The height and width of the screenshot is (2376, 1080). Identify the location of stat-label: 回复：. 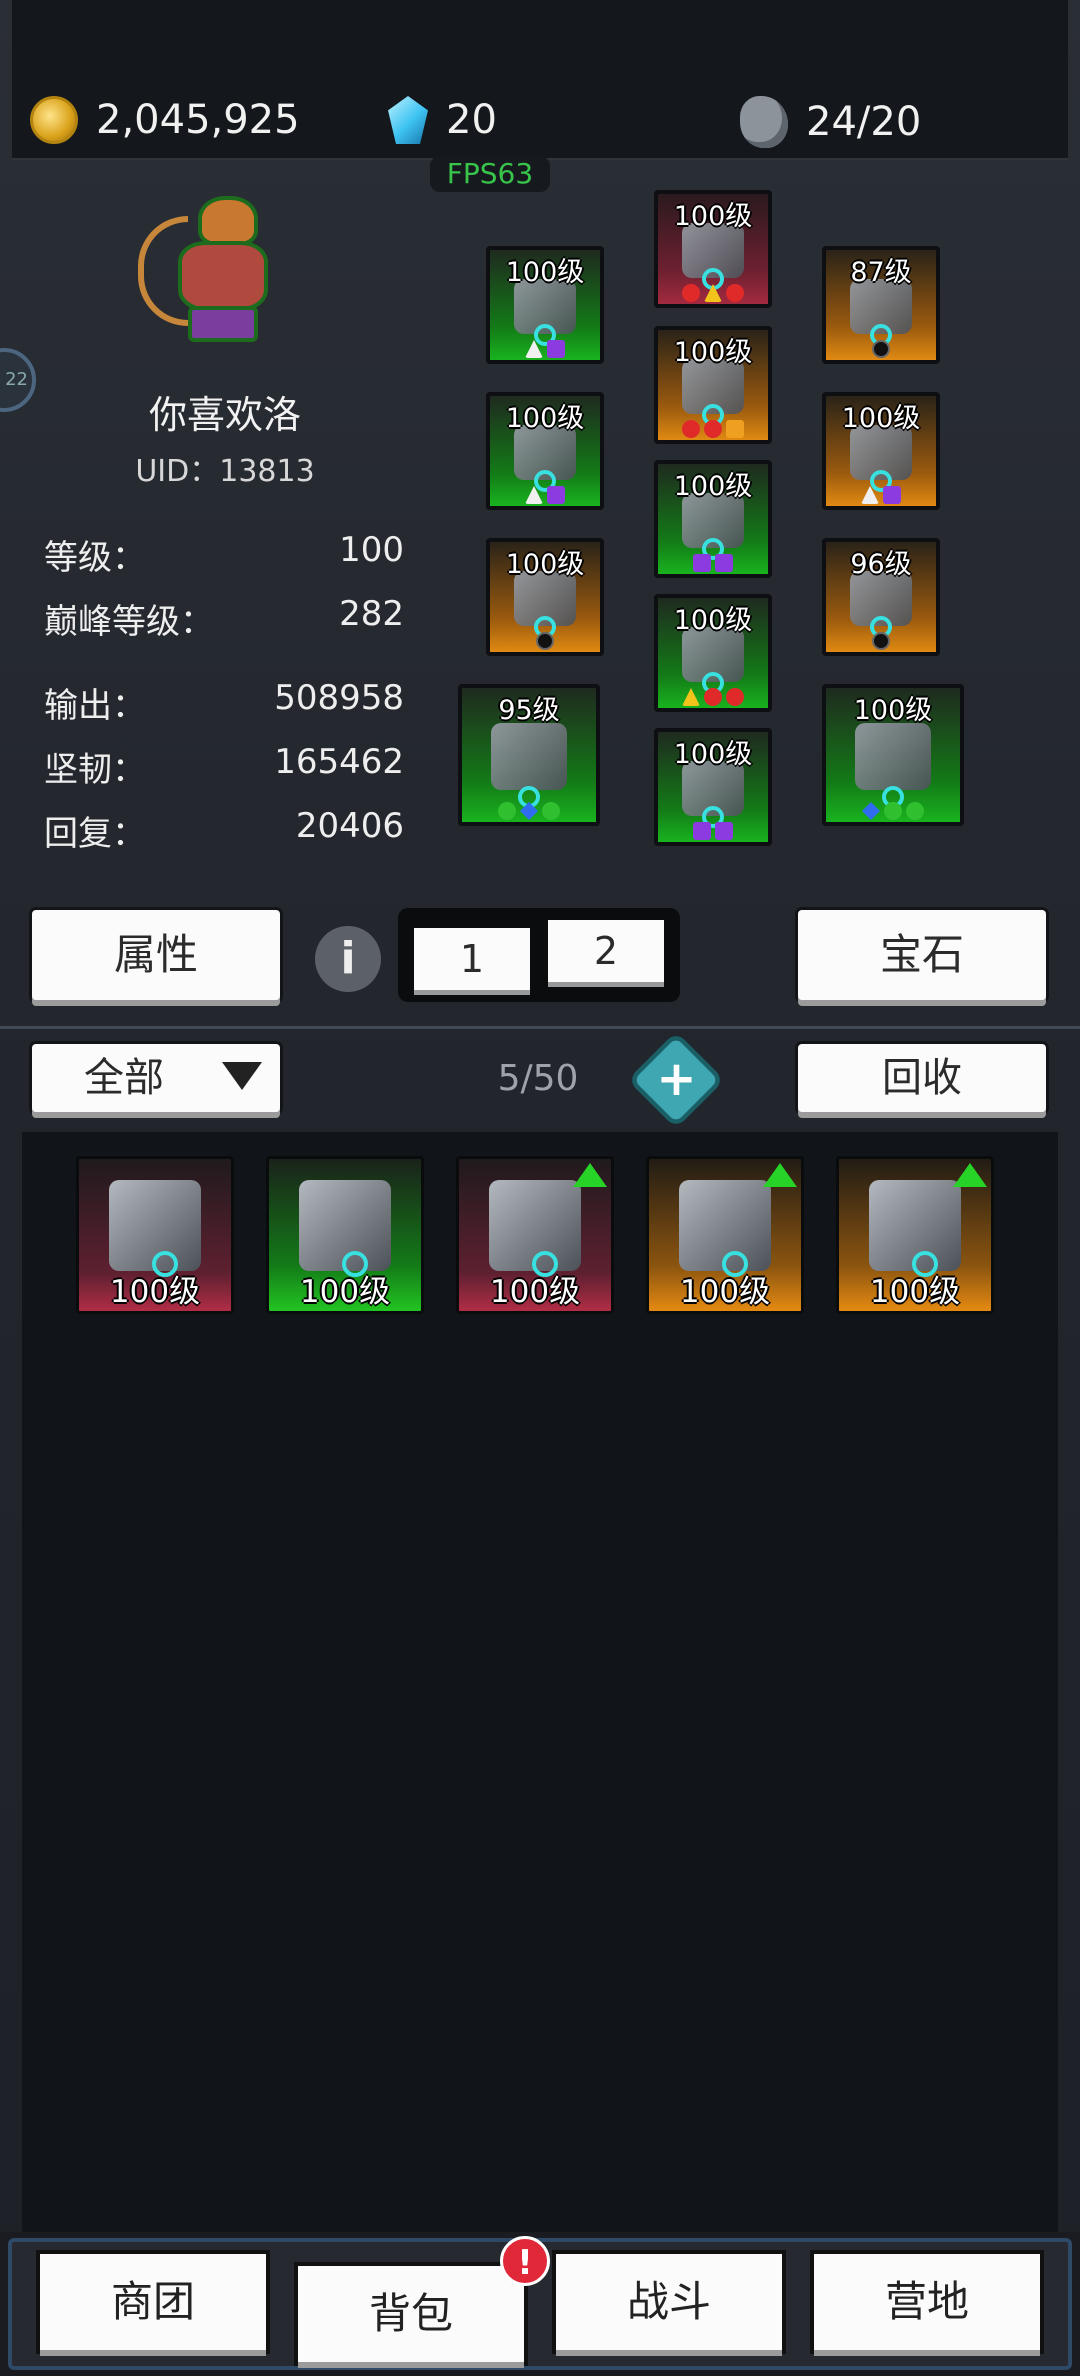
(95, 834).